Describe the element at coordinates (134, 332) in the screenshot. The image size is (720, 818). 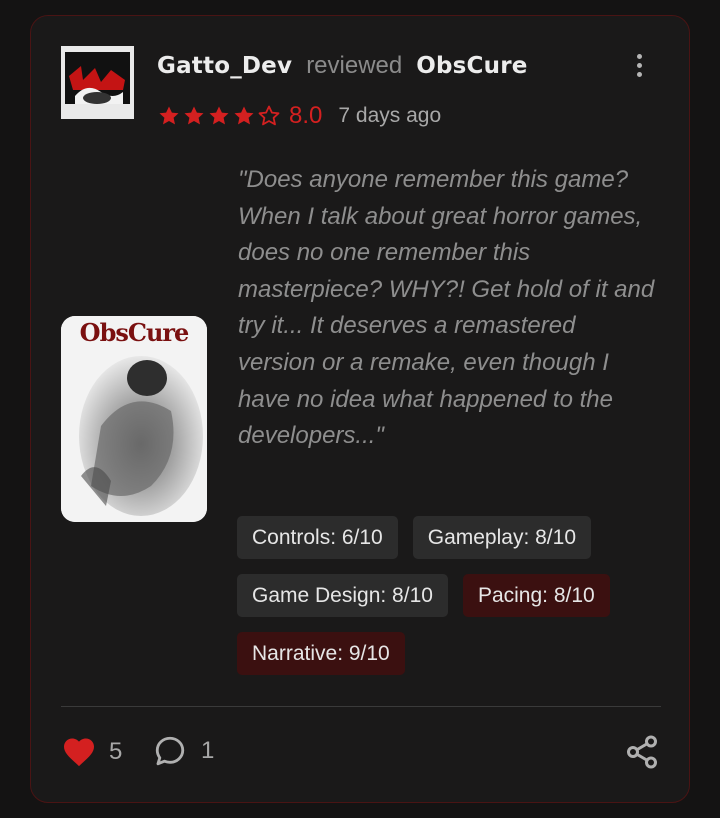
I see `cover-title: ObsCure` at that location.